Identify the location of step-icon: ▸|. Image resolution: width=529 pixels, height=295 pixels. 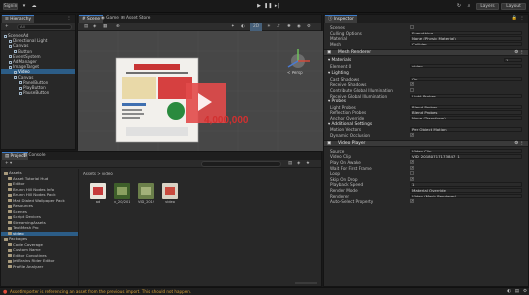
(277, 6).